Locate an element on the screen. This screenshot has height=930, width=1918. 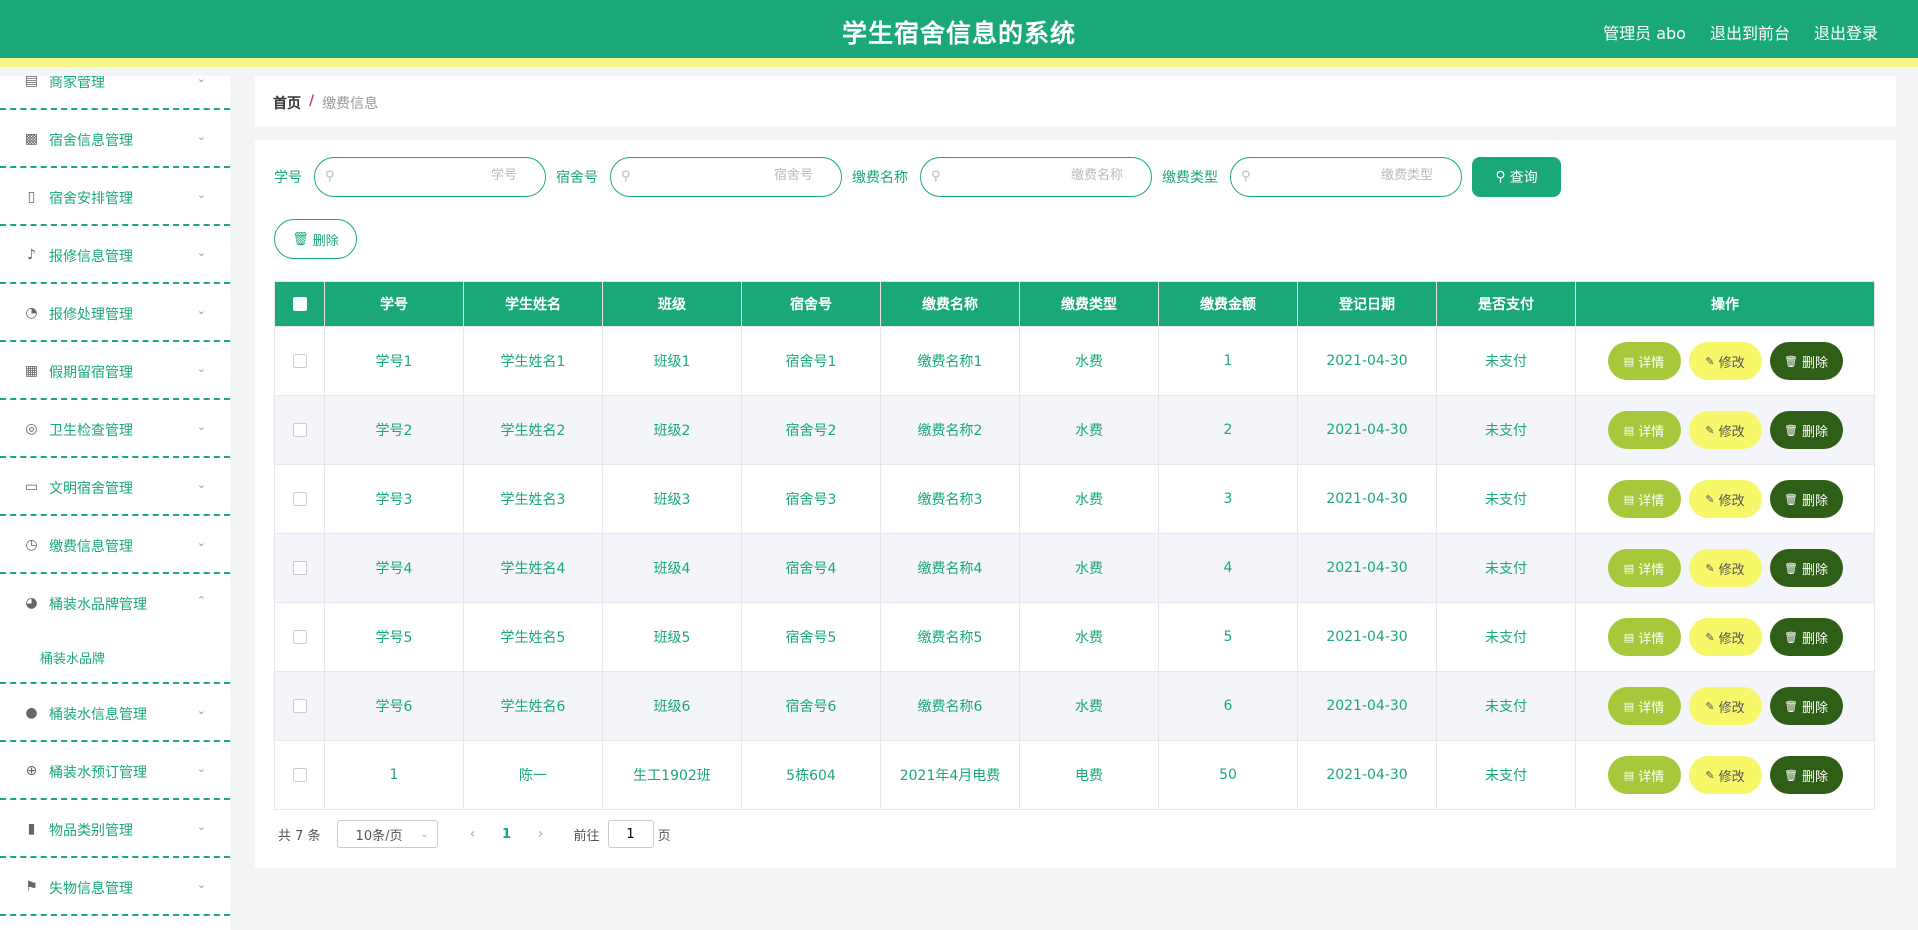
cell-fee-name: 缴费名称6 is located at coordinates (950, 706).